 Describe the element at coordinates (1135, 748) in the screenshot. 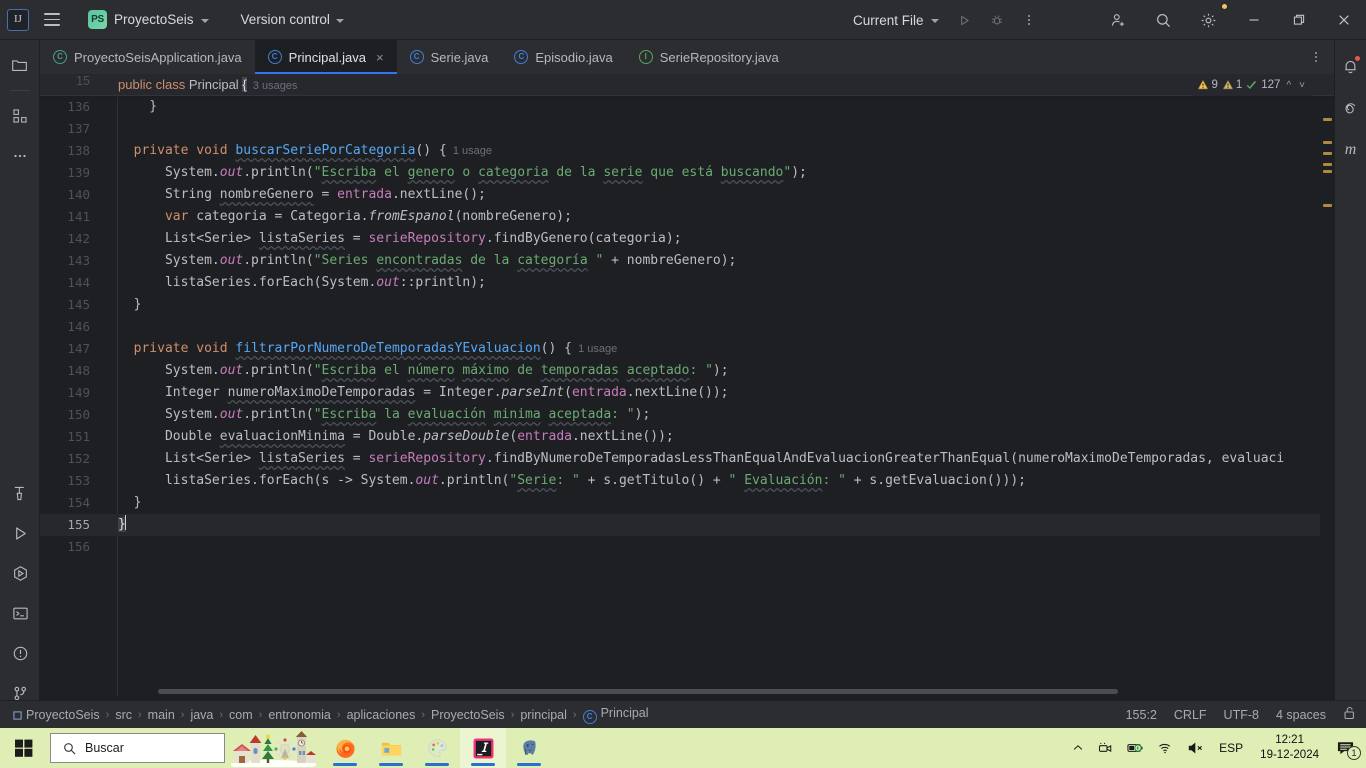

I see `battery-tray-icon` at that location.